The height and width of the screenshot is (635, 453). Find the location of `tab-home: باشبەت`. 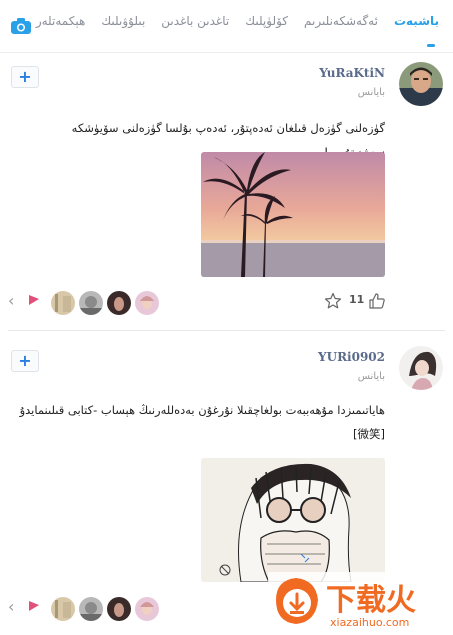

tab-home: باشبەت is located at coordinates (416, 21).